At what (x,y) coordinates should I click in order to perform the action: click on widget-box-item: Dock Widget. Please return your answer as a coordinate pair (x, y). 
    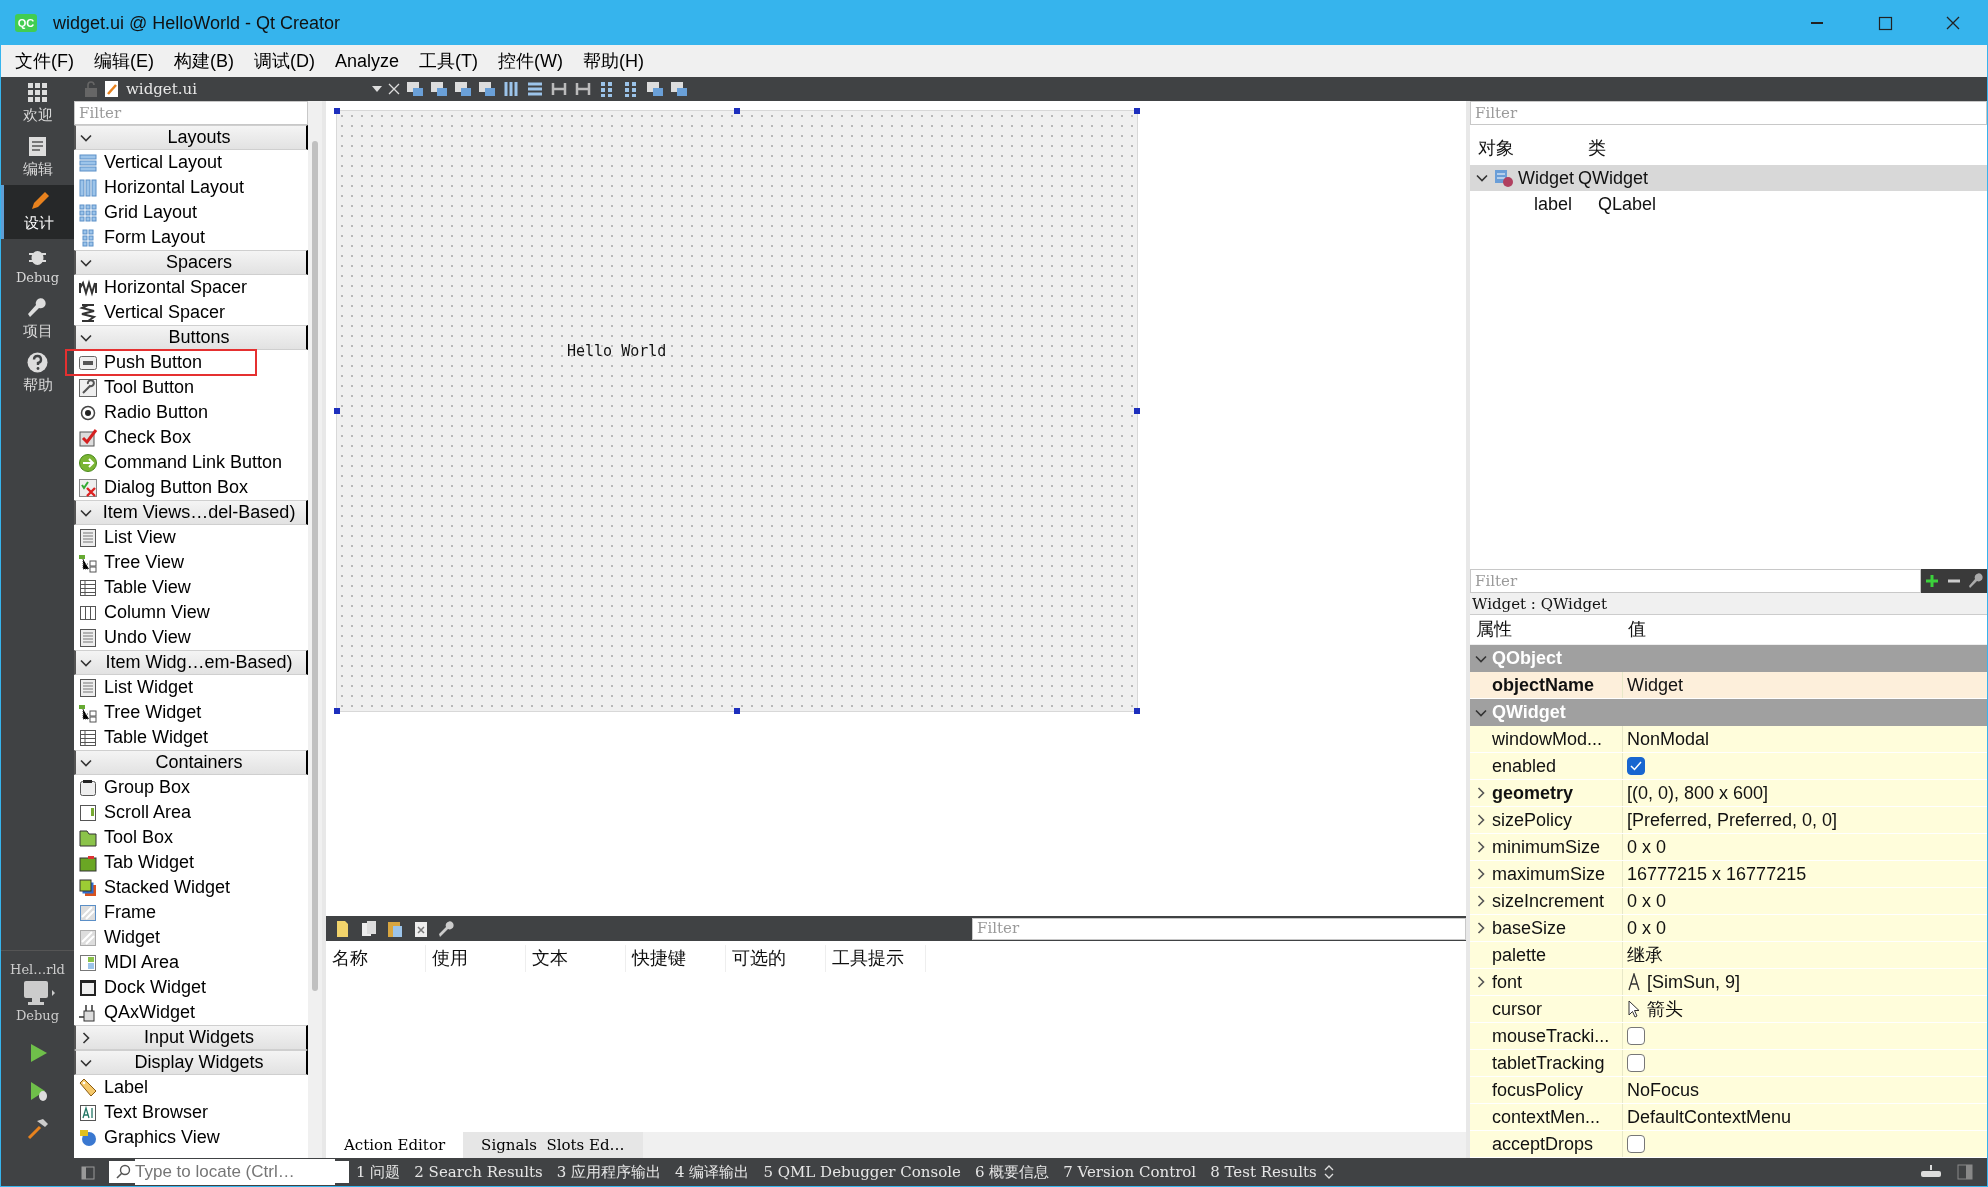
    Looking at the image, I should click on (191, 987).